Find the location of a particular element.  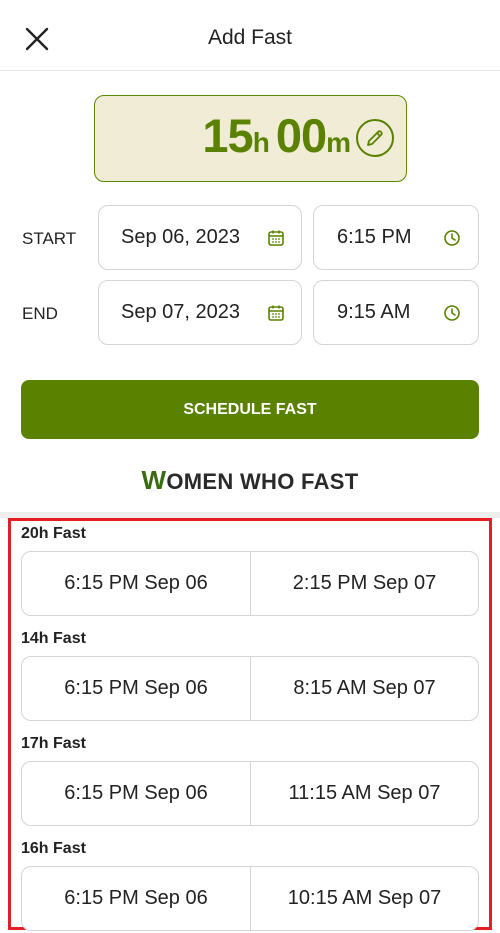

preset-end-time: 10:15 AM Sep 07 is located at coordinates (364, 898).